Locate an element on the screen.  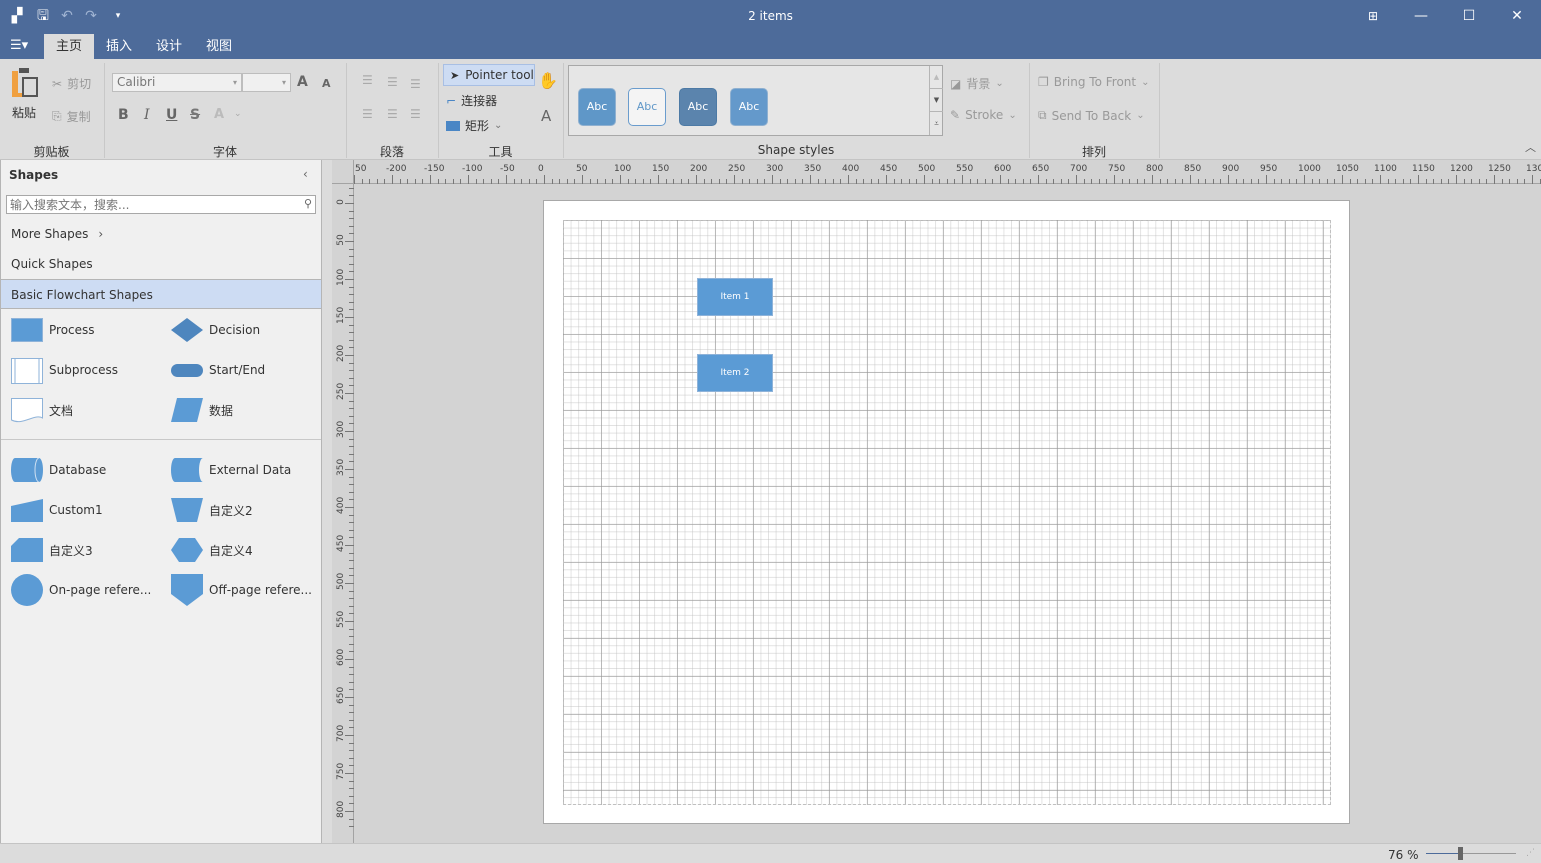
shape-process: Process is located at coordinates (53, 330).